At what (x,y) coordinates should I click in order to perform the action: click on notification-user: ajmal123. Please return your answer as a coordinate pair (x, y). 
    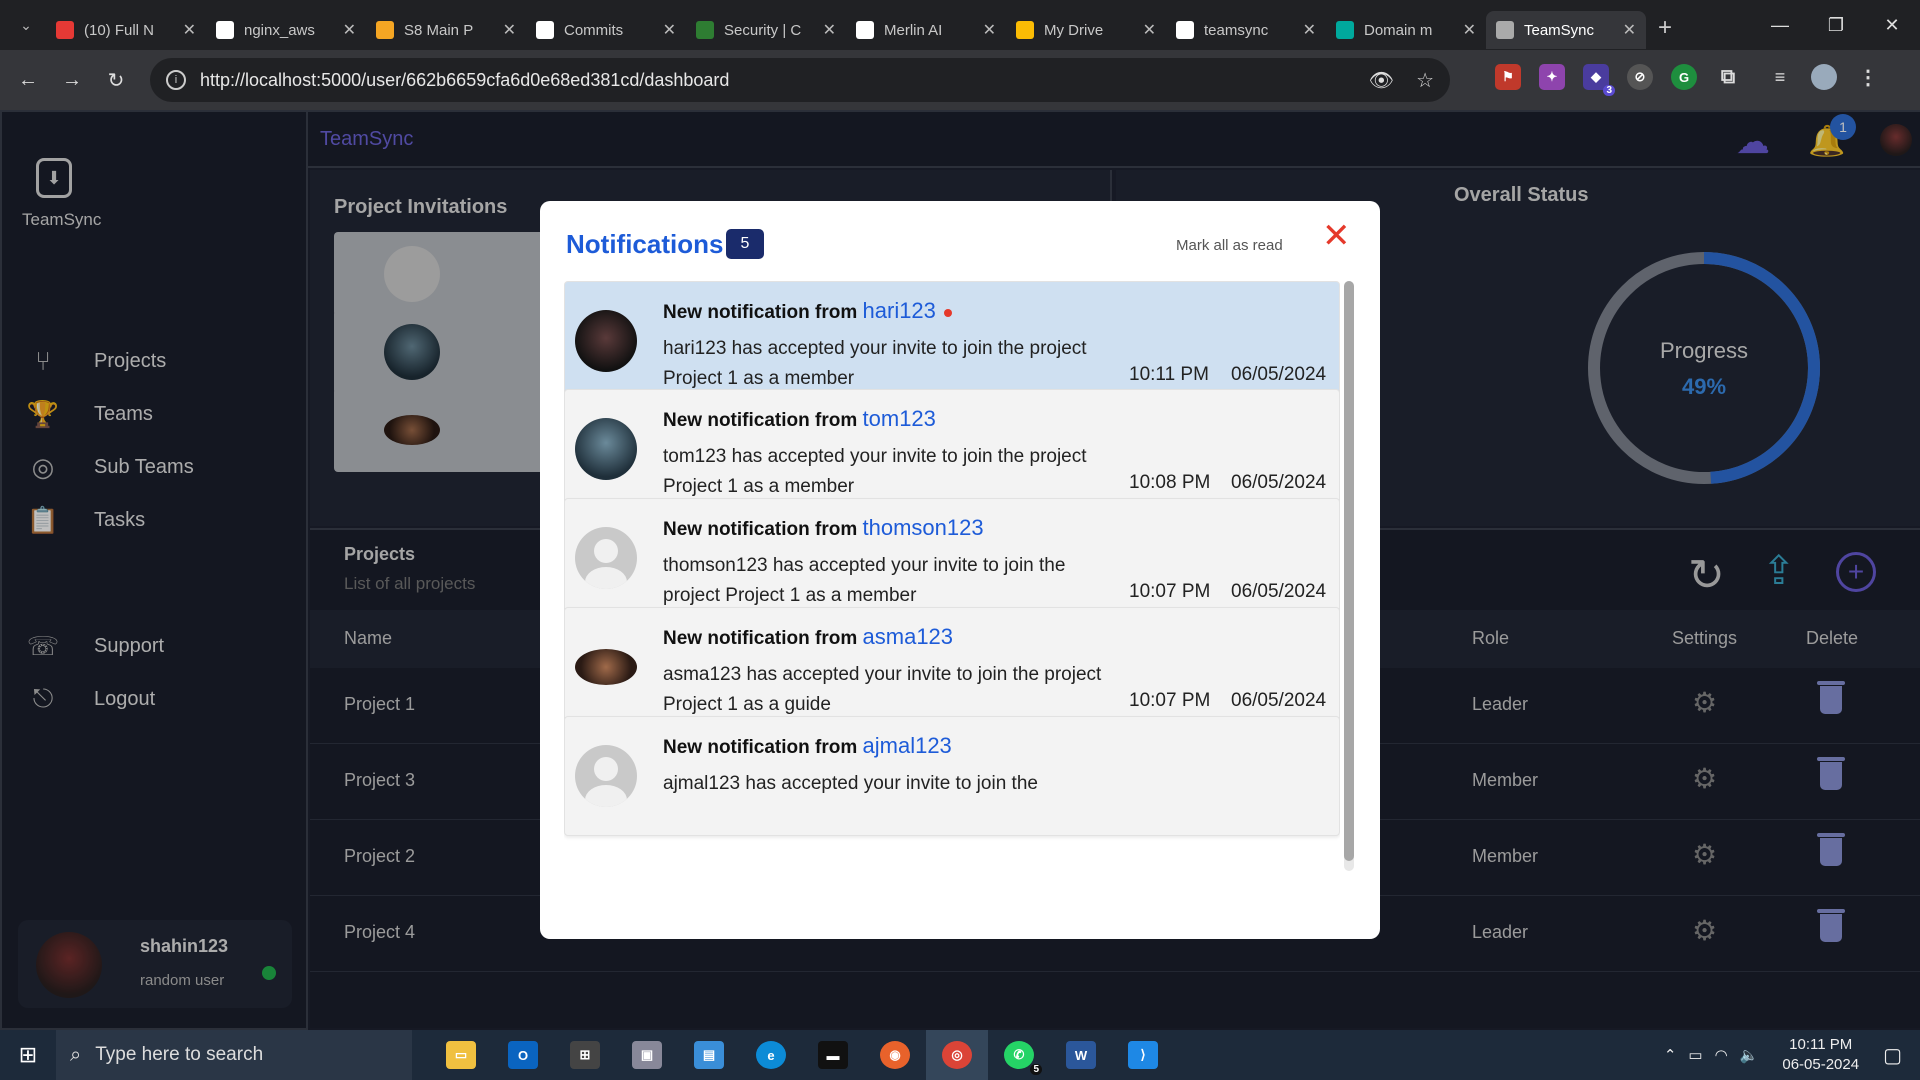
    Looking at the image, I should click on (907, 745).